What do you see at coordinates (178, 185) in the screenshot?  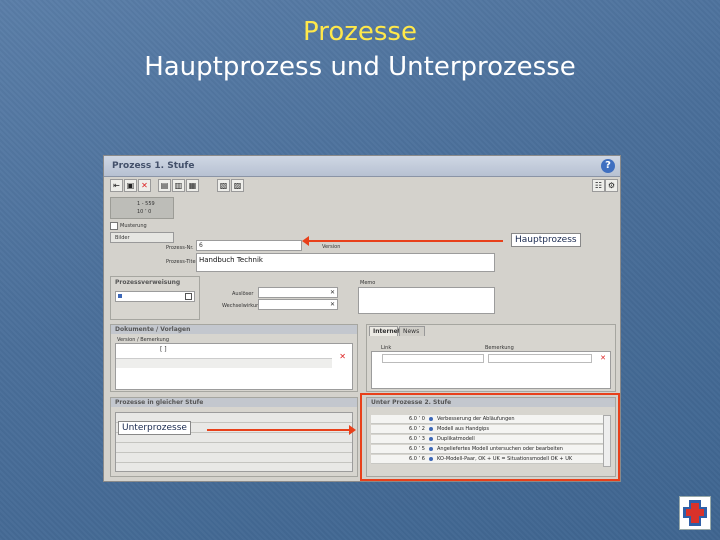 I see `print-icon: ▥` at bounding box center [178, 185].